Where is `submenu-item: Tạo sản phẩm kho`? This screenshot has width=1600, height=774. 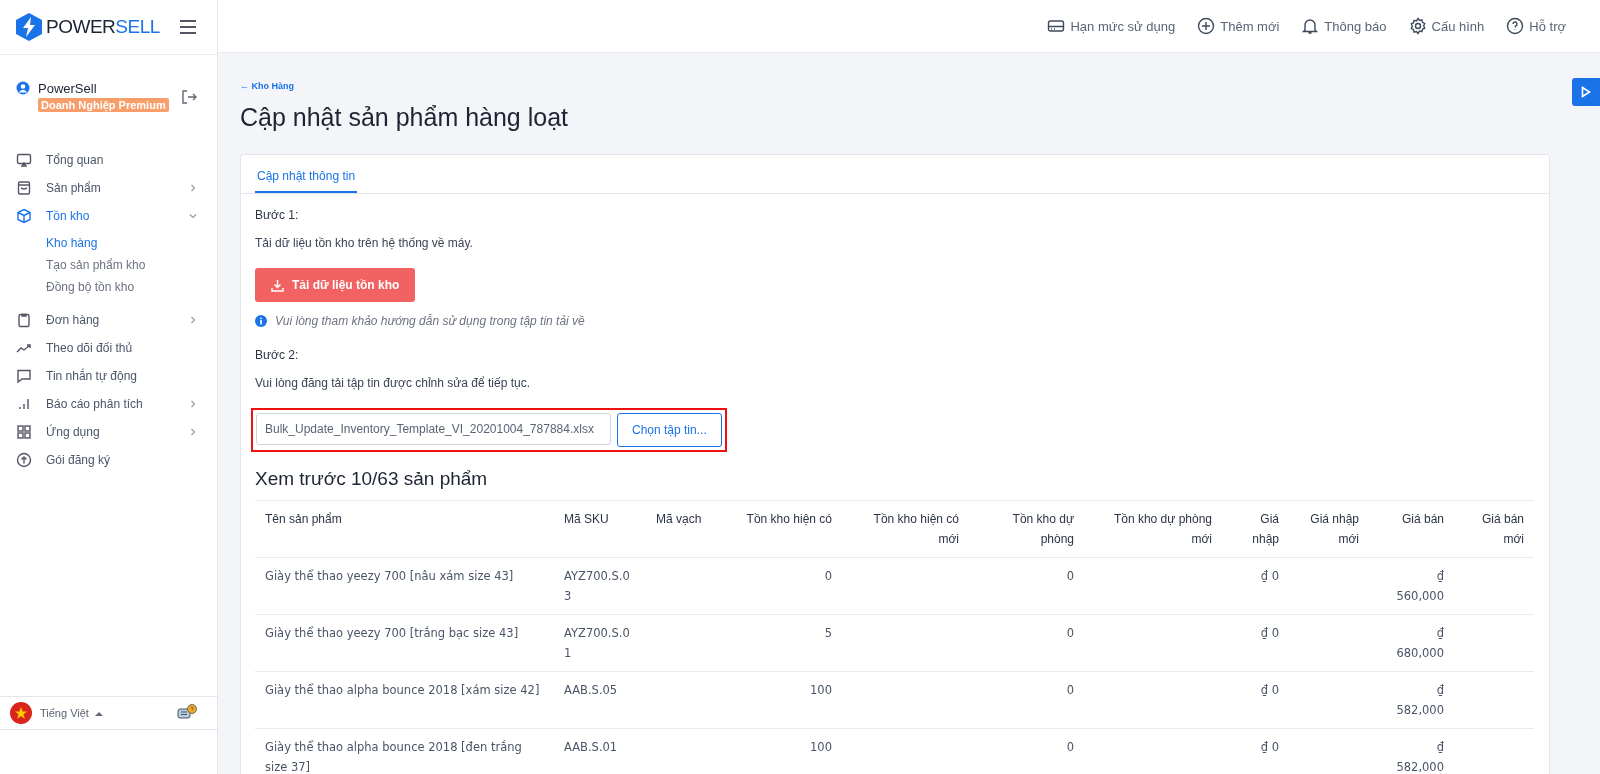
submenu-item: Tạo sản phẩm kho is located at coordinates (131, 265).